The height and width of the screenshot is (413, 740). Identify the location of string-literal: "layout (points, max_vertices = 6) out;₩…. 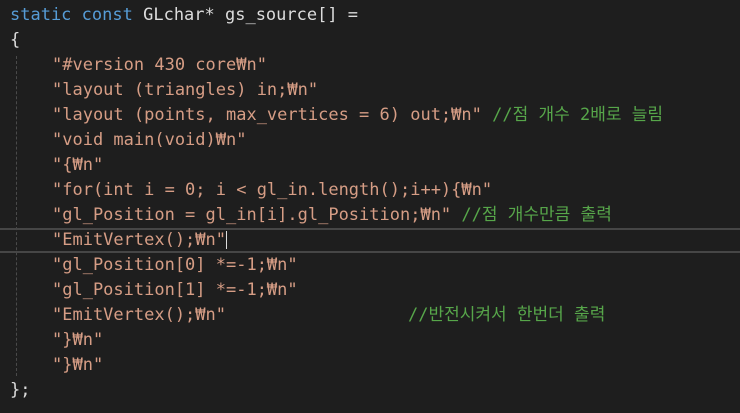
(267, 115).